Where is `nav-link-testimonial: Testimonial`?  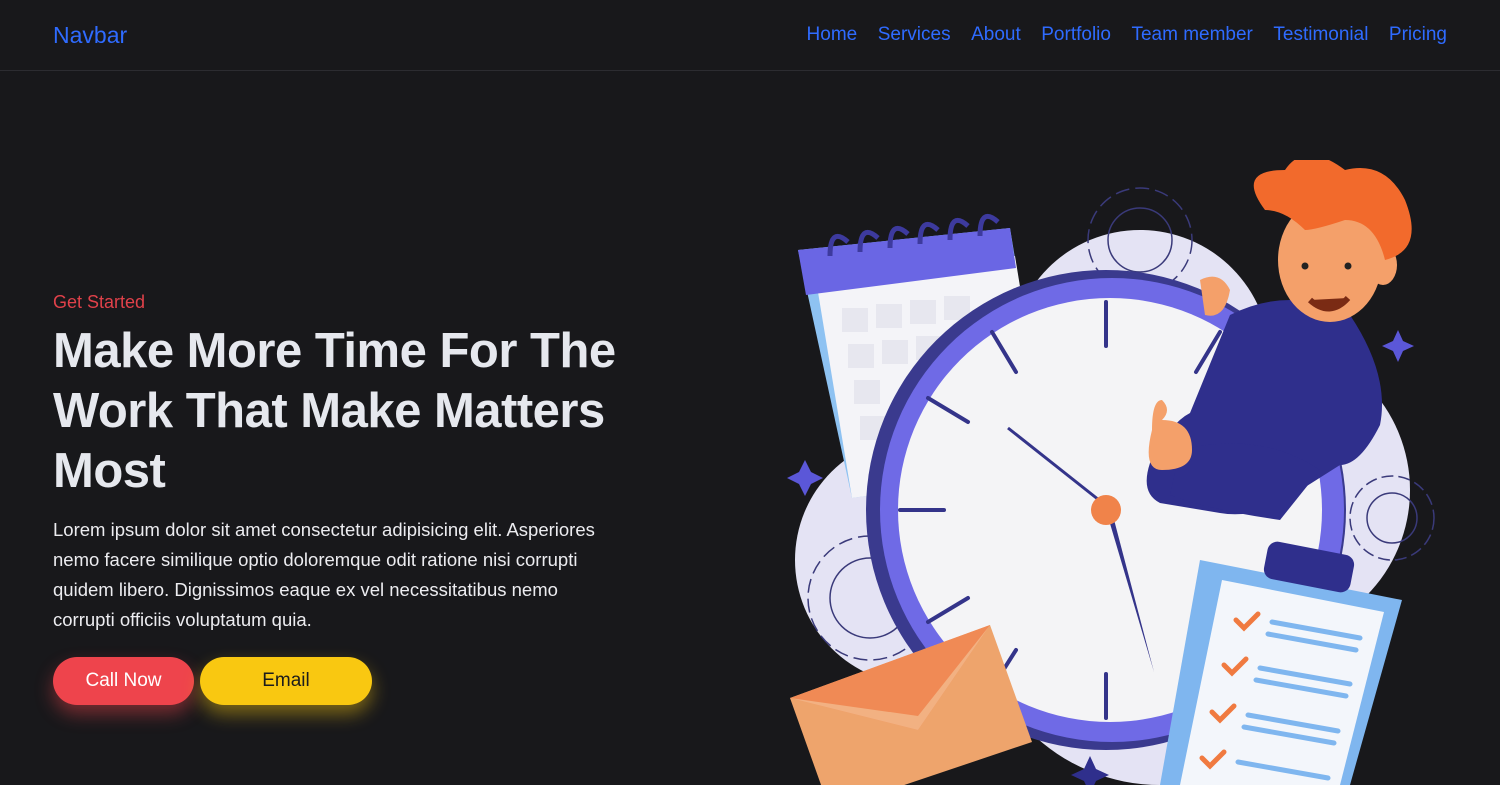
nav-link-testimonial: Testimonial is located at coordinates (1320, 35).